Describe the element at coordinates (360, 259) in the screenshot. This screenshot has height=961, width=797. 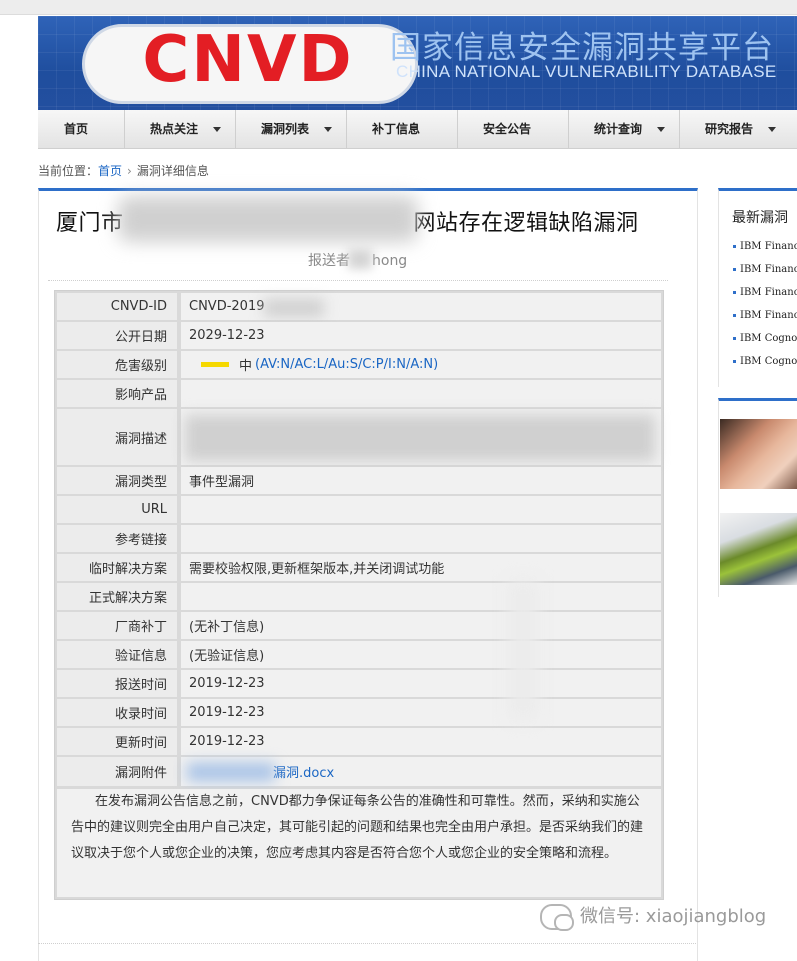
I see `redacted-reporter` at that location.